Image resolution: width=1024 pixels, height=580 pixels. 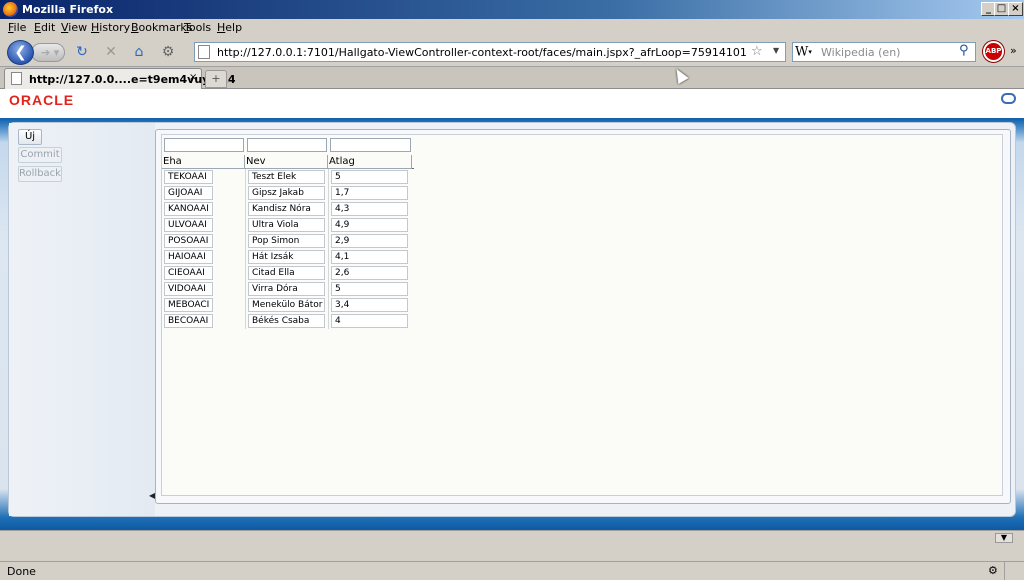 I want to click on search-icon: ⚲, so click(x=964, y=50).